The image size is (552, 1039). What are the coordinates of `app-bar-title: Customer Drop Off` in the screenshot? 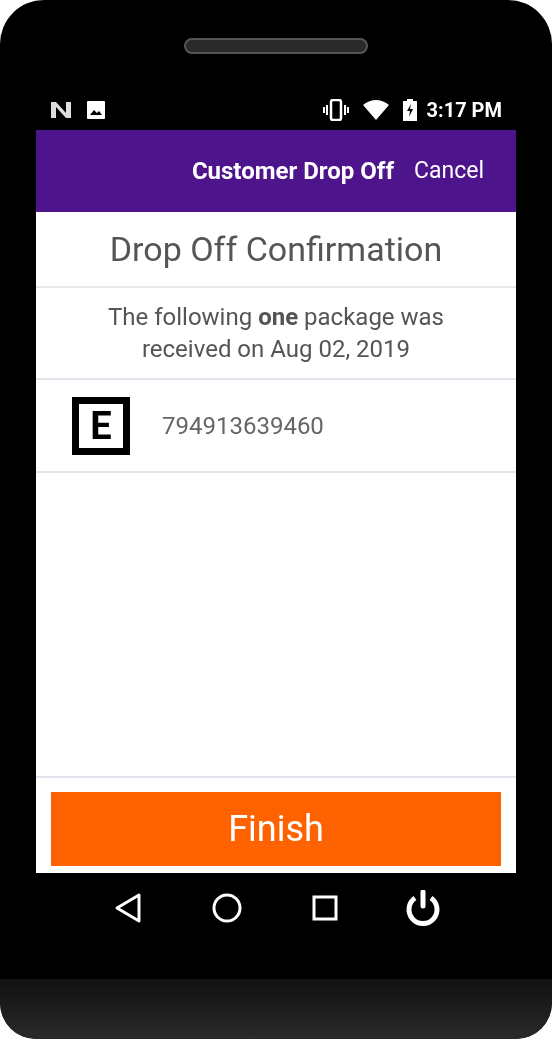 It's located at (292, 171).